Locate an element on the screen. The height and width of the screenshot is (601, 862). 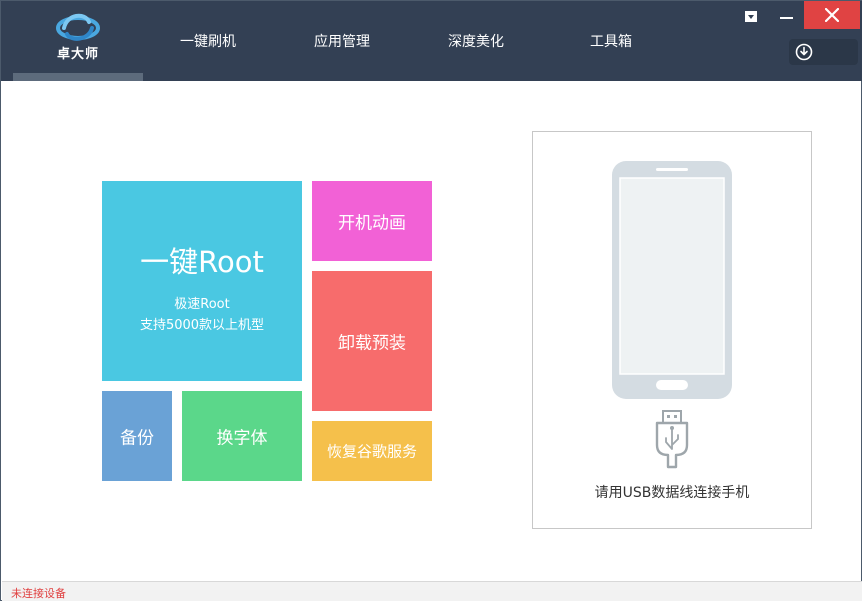
close-icon is located at coordinates (832, 15).